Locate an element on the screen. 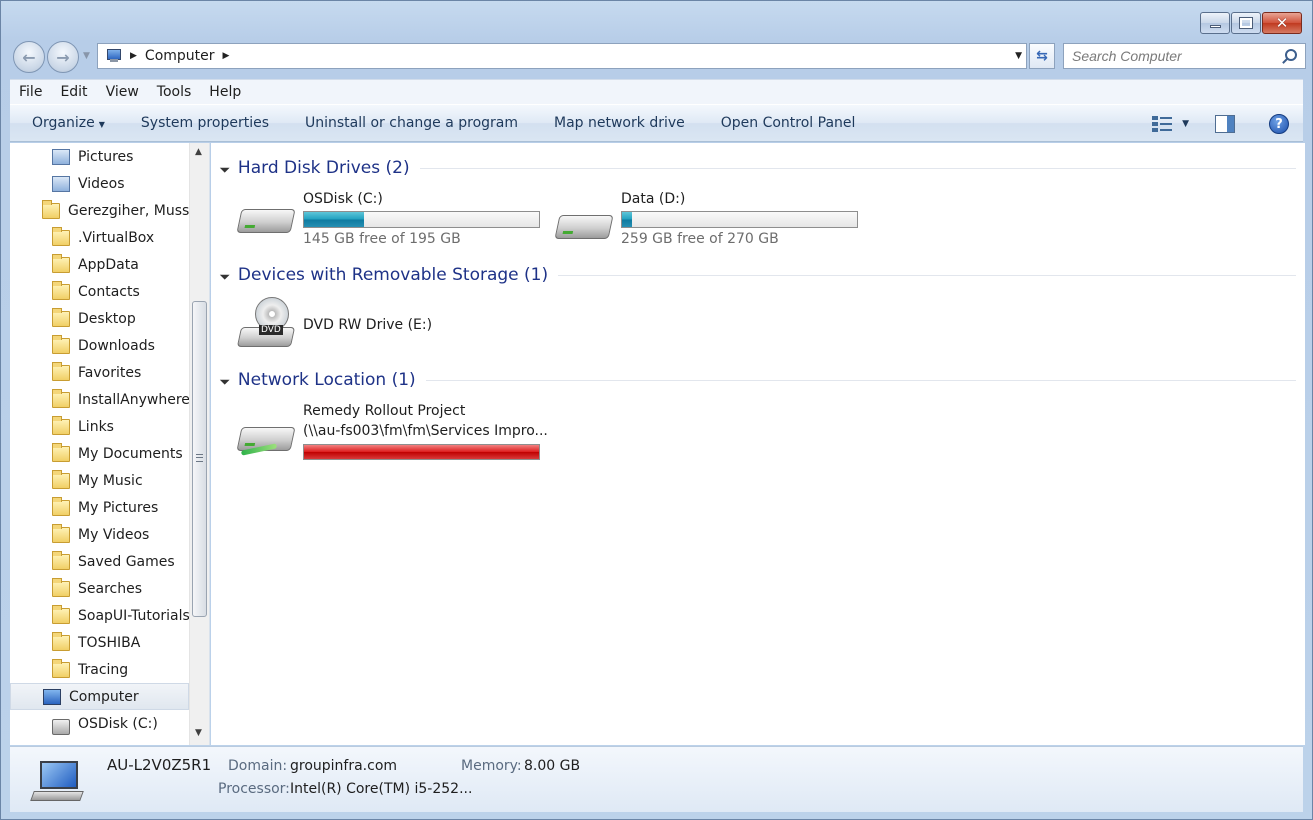 The image size is (1313, 820). view-options-dropdown-icon: ▼ is located at coordinates (1185, 124).